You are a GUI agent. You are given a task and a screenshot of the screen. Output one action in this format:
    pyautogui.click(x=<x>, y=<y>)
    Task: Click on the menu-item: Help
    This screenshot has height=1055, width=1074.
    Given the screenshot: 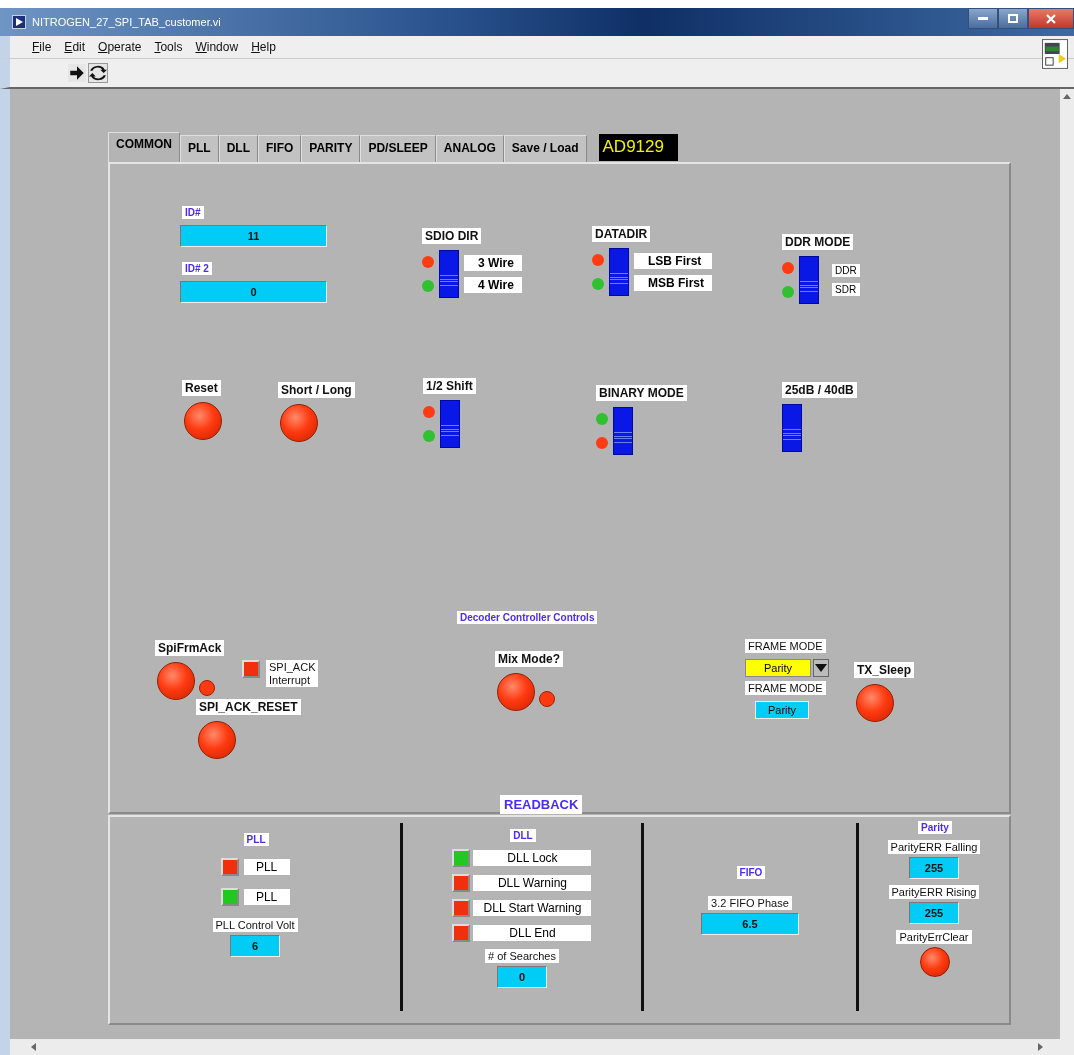 What is the action you would take?
    pyautogui.click(x=263, y=47)
    